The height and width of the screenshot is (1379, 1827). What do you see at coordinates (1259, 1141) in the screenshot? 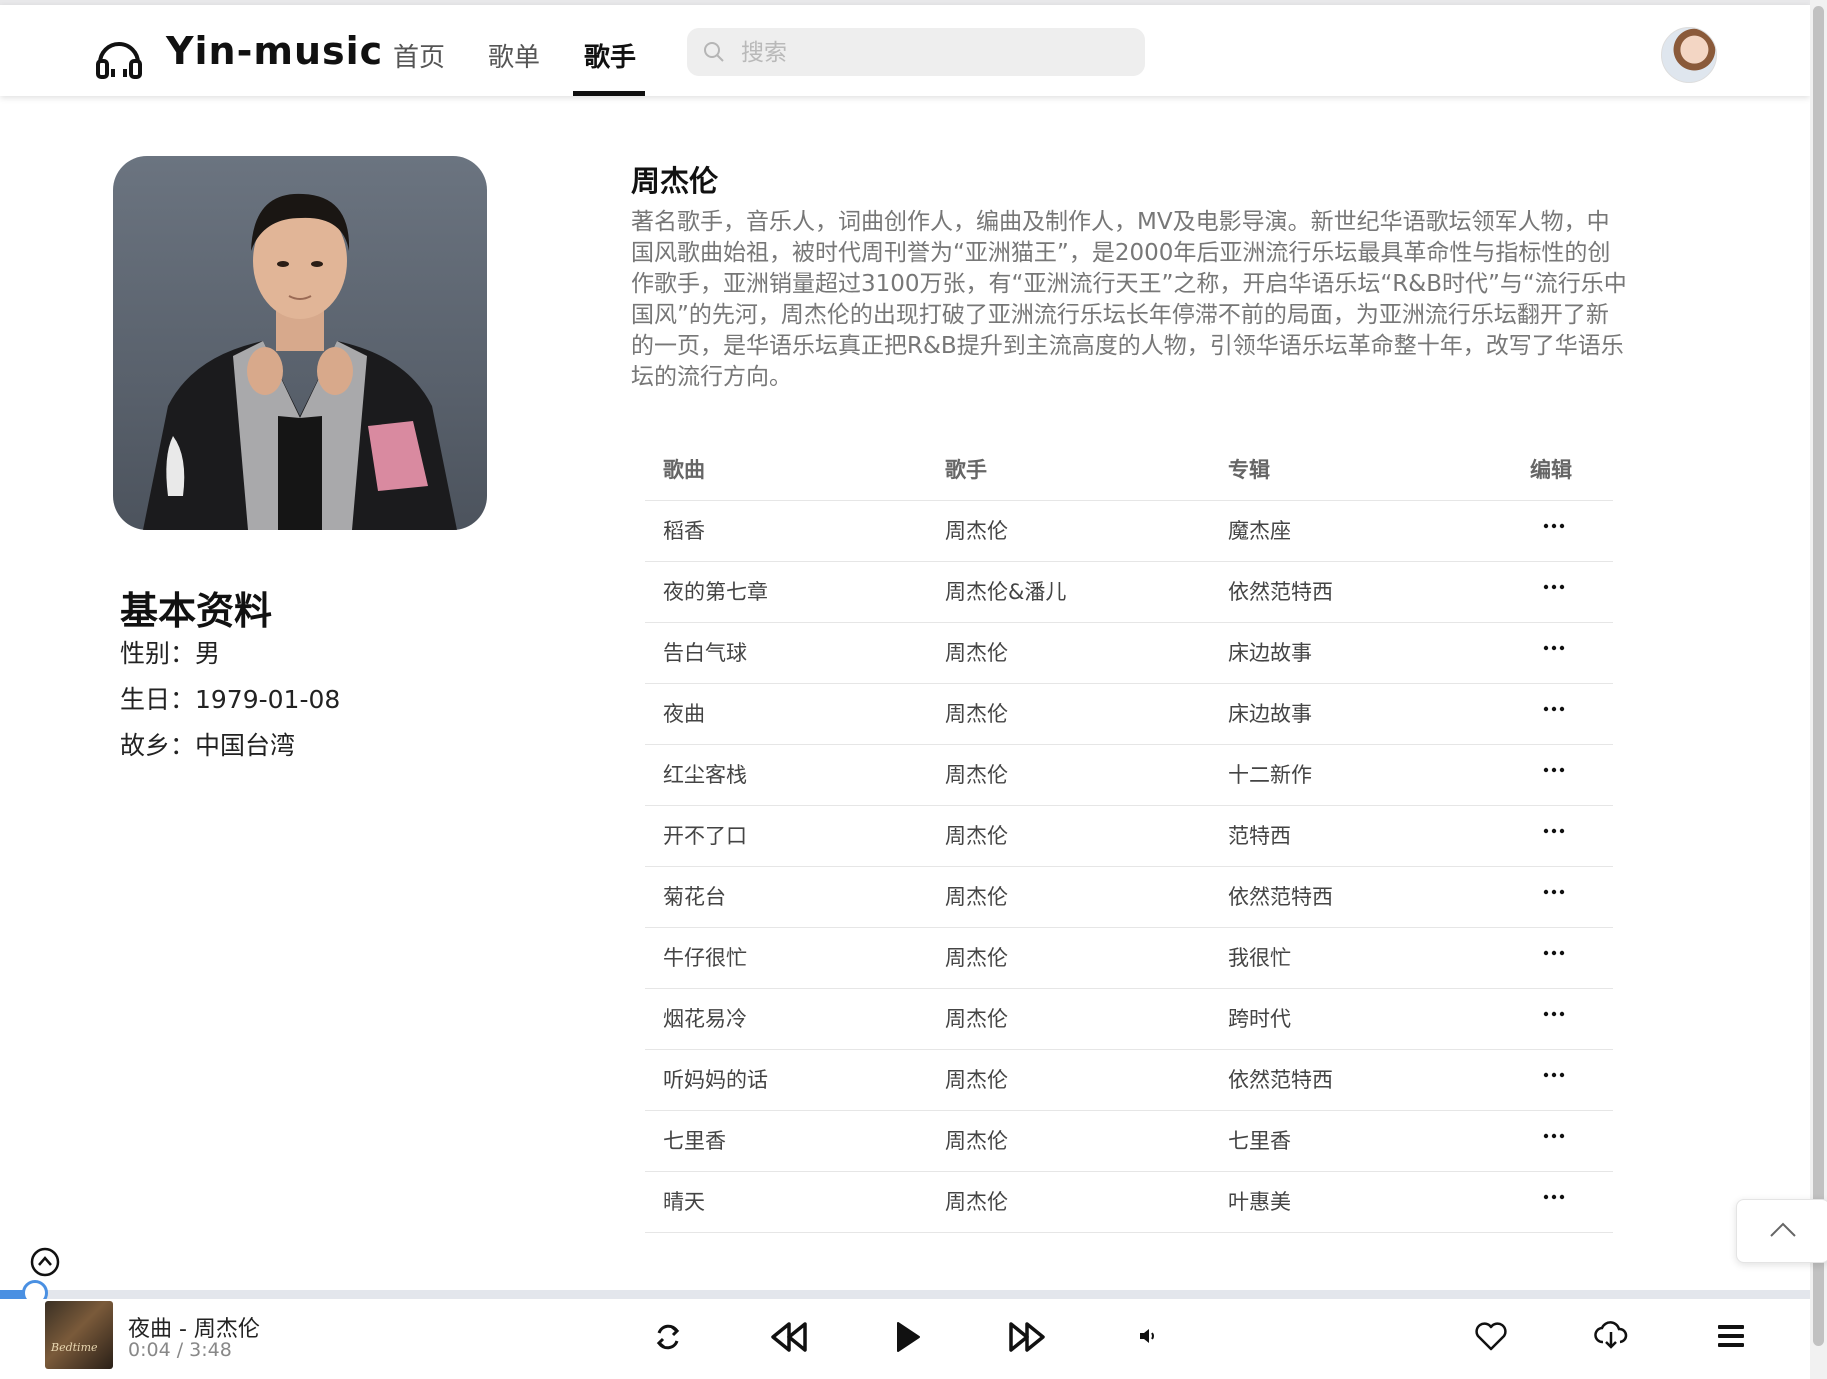
I see `row-album: 七里香` at bounding box center [1259, 1141].